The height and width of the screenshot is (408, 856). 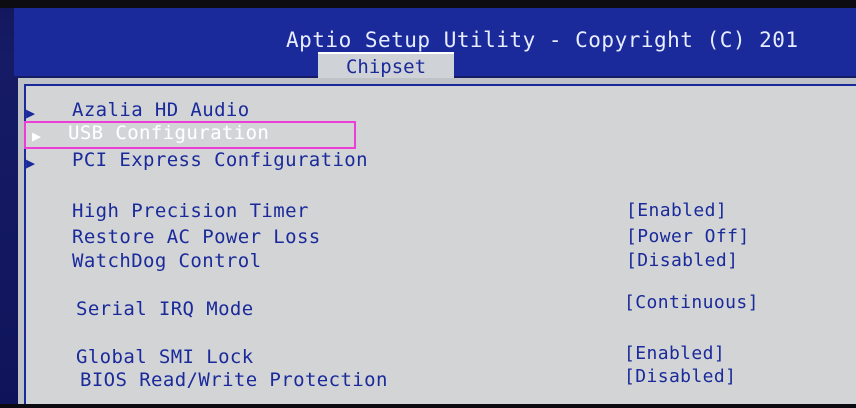 What do you see at coordinates (688, 236) in the screenshot?
I see `setting-value-restore-ac-power-loss: [Power Off]` at bounding box center [688, 236].